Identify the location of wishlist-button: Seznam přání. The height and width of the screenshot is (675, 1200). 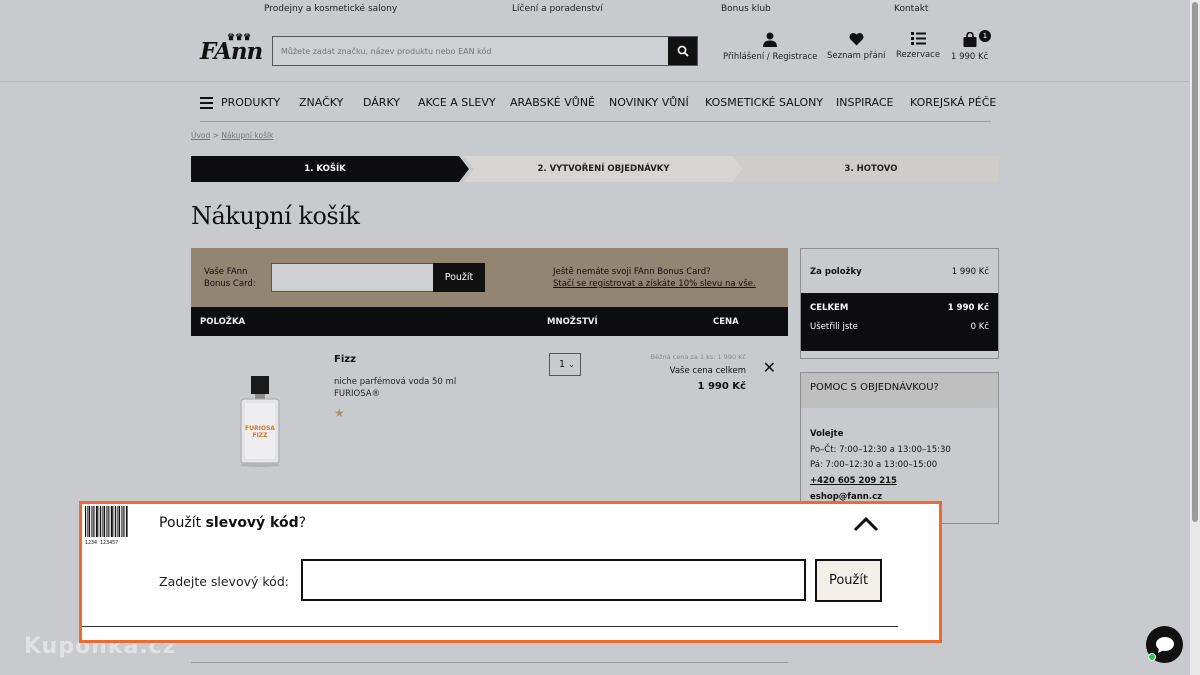
(856, 46).